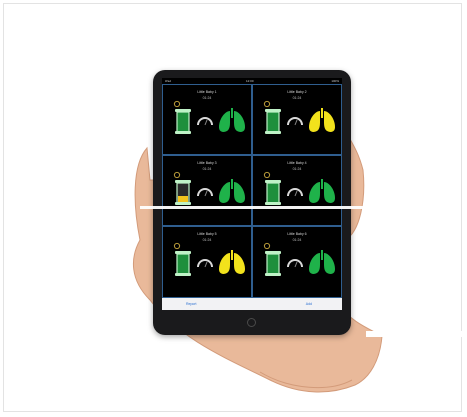 This screenshot has width=467, height=417. Describe the element at coordinates (207, 163) in the screenshot. I see `monitor-title: Little Baby 3` at that location.